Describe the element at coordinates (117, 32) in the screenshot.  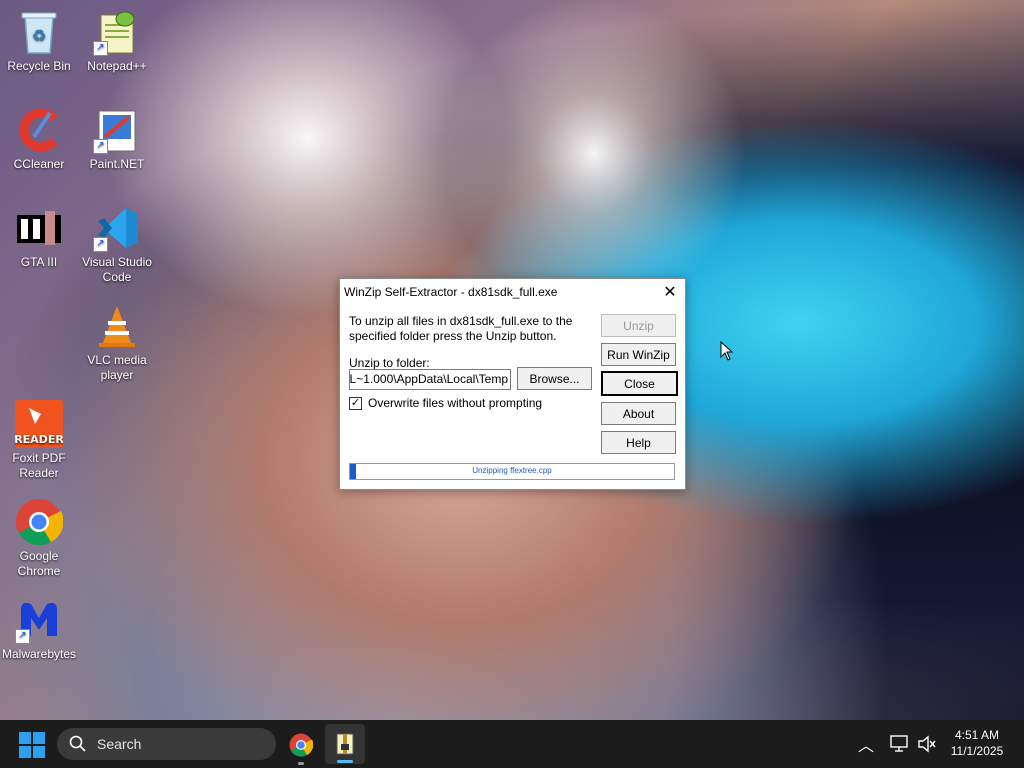
I see `notepad-plus-plus-icon: ↗` at that location.